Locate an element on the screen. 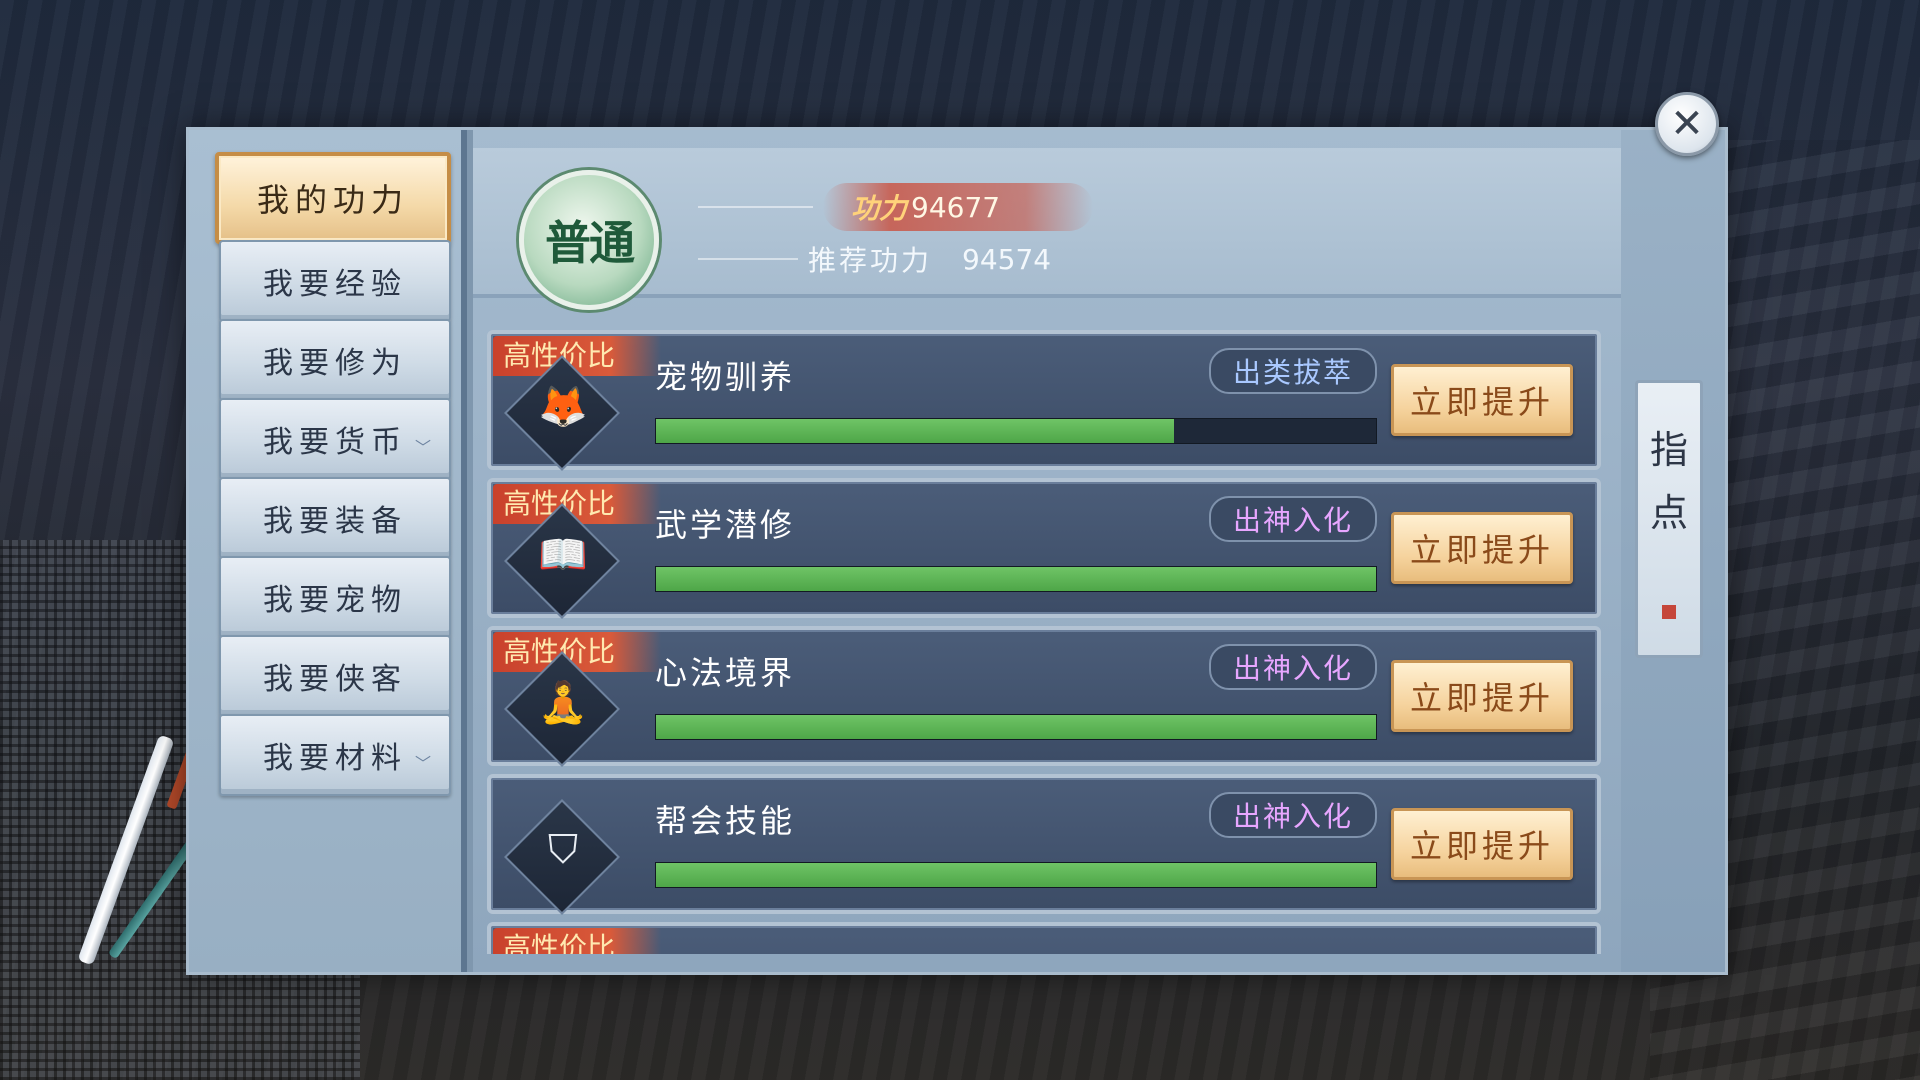  value-tag: 高性价比 is located at coordinates (577, 941).